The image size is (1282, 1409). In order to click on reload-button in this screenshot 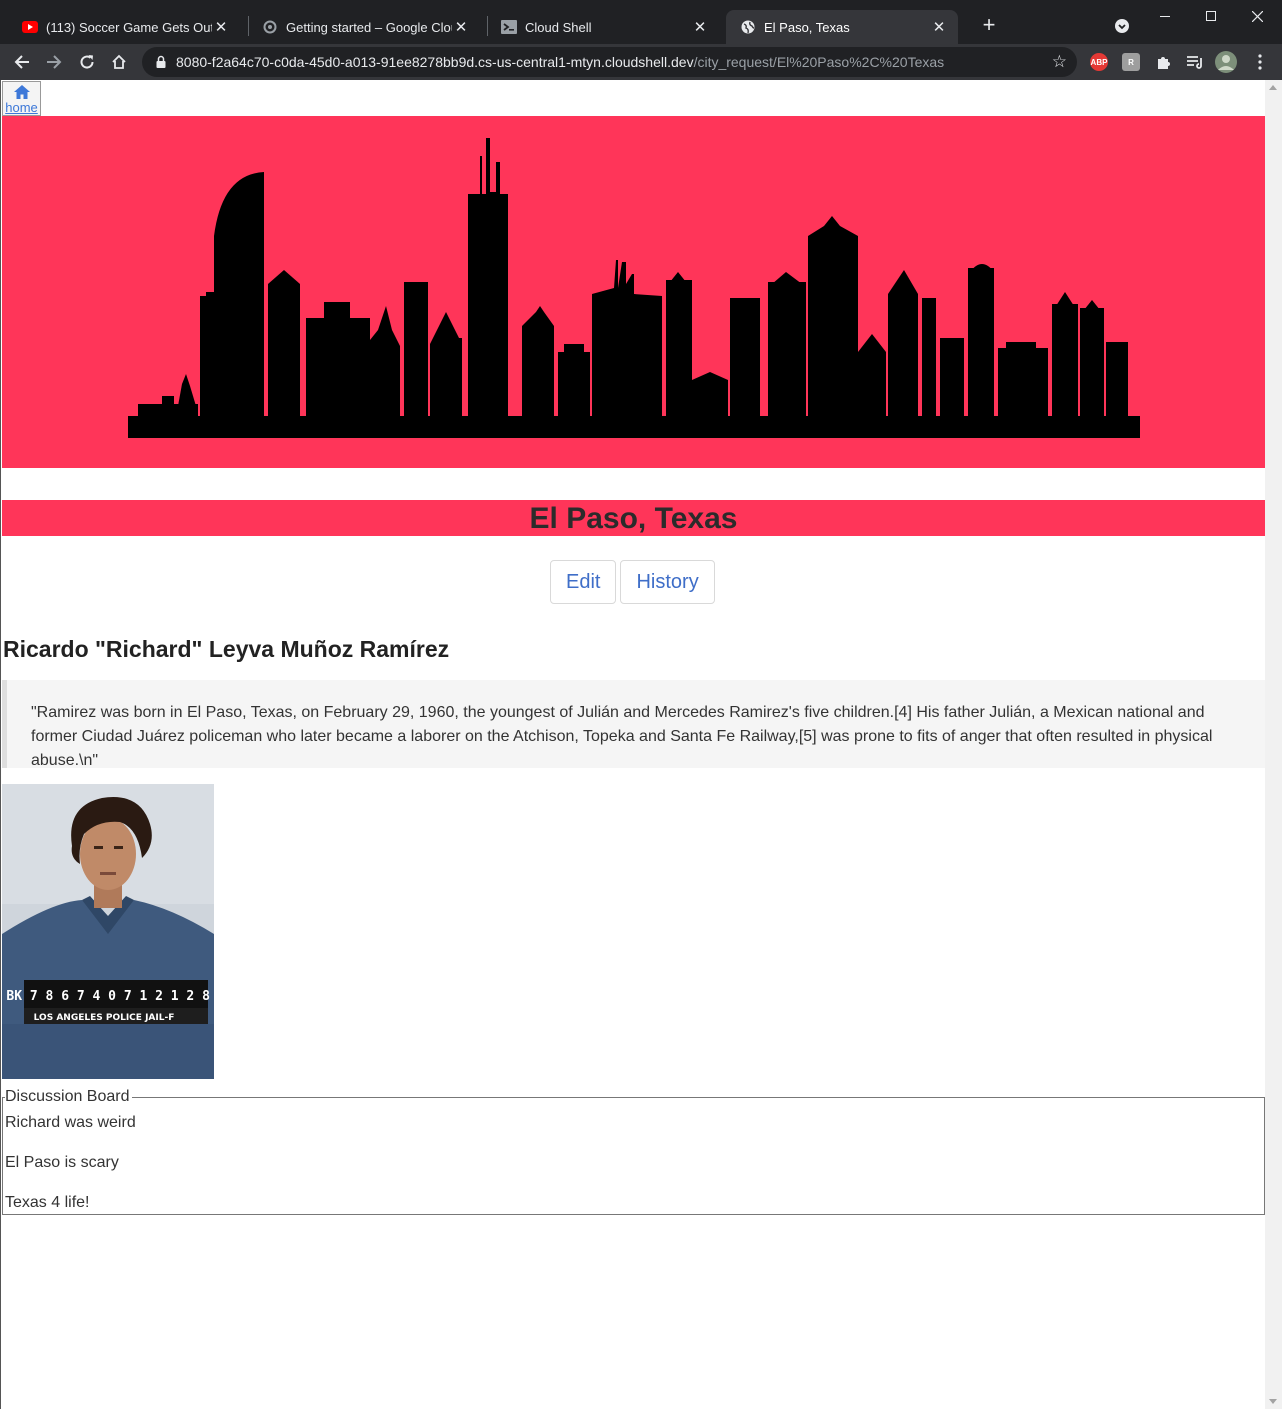, I will do `click(87, 62)`.